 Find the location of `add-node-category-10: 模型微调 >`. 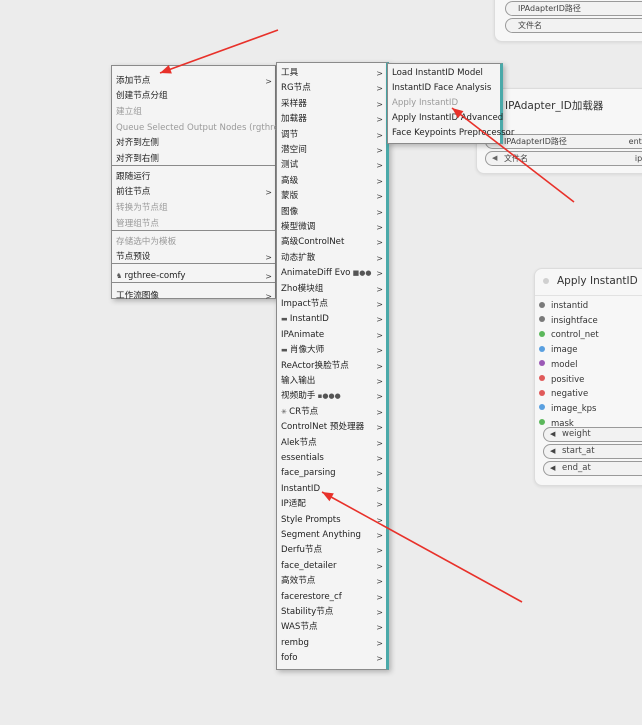

add-node-category-10: 模型微调 > is located at coordinates (331, 227).